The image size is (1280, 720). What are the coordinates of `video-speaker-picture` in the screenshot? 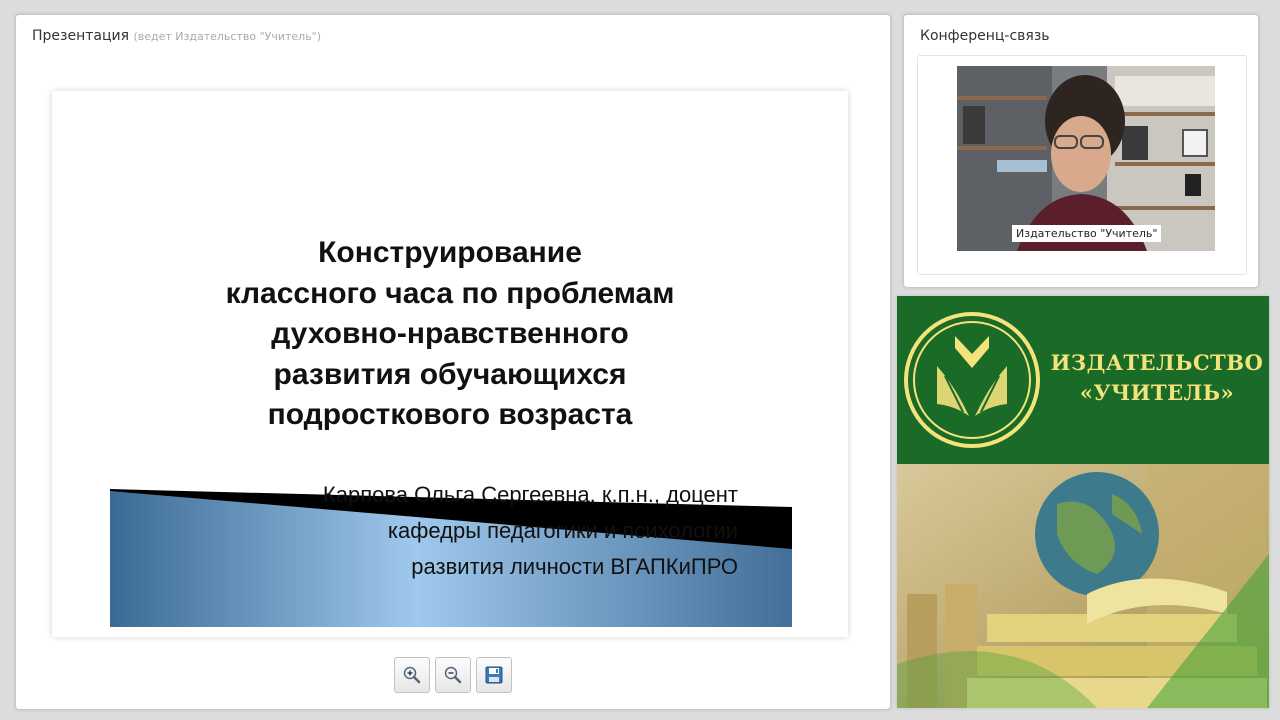 It's located at (1086, 158).